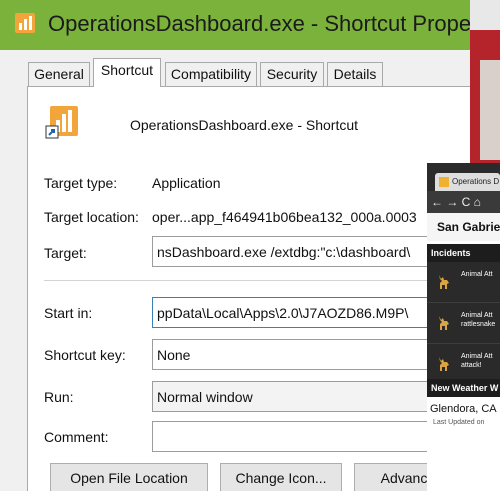 The height and width of the screenshot is (491, 500). What do you see at coordinates (459, 422) in the screenshot?
I see `weather-updated: Last Updated on` at bounding box center [459, 422].